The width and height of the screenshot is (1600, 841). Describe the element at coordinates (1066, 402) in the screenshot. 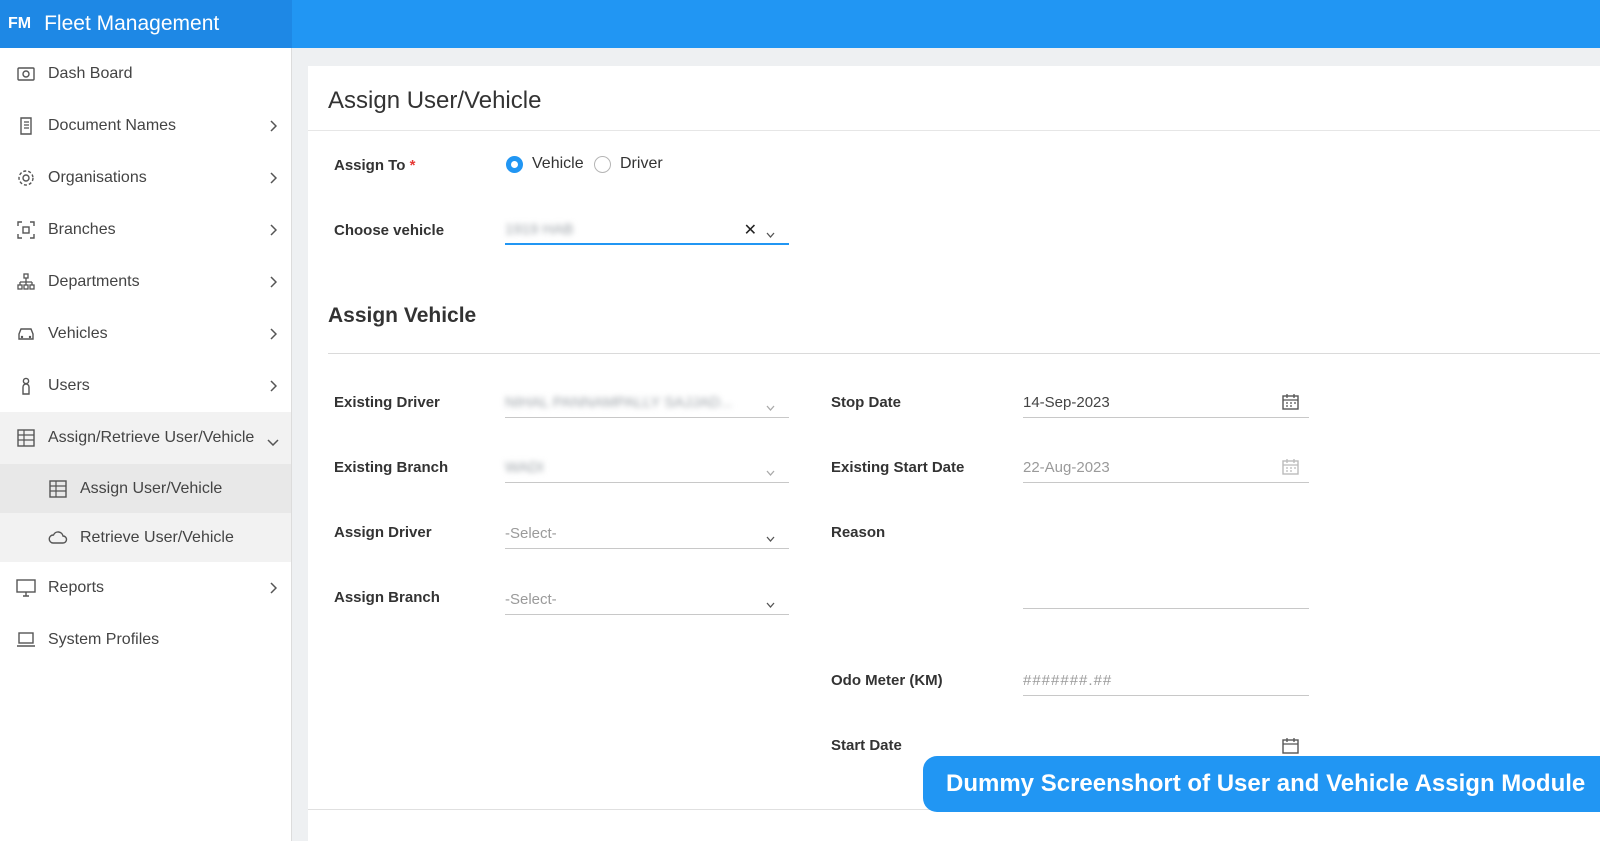

I see `stop-date-value: 14-Sep-2023` at that location.